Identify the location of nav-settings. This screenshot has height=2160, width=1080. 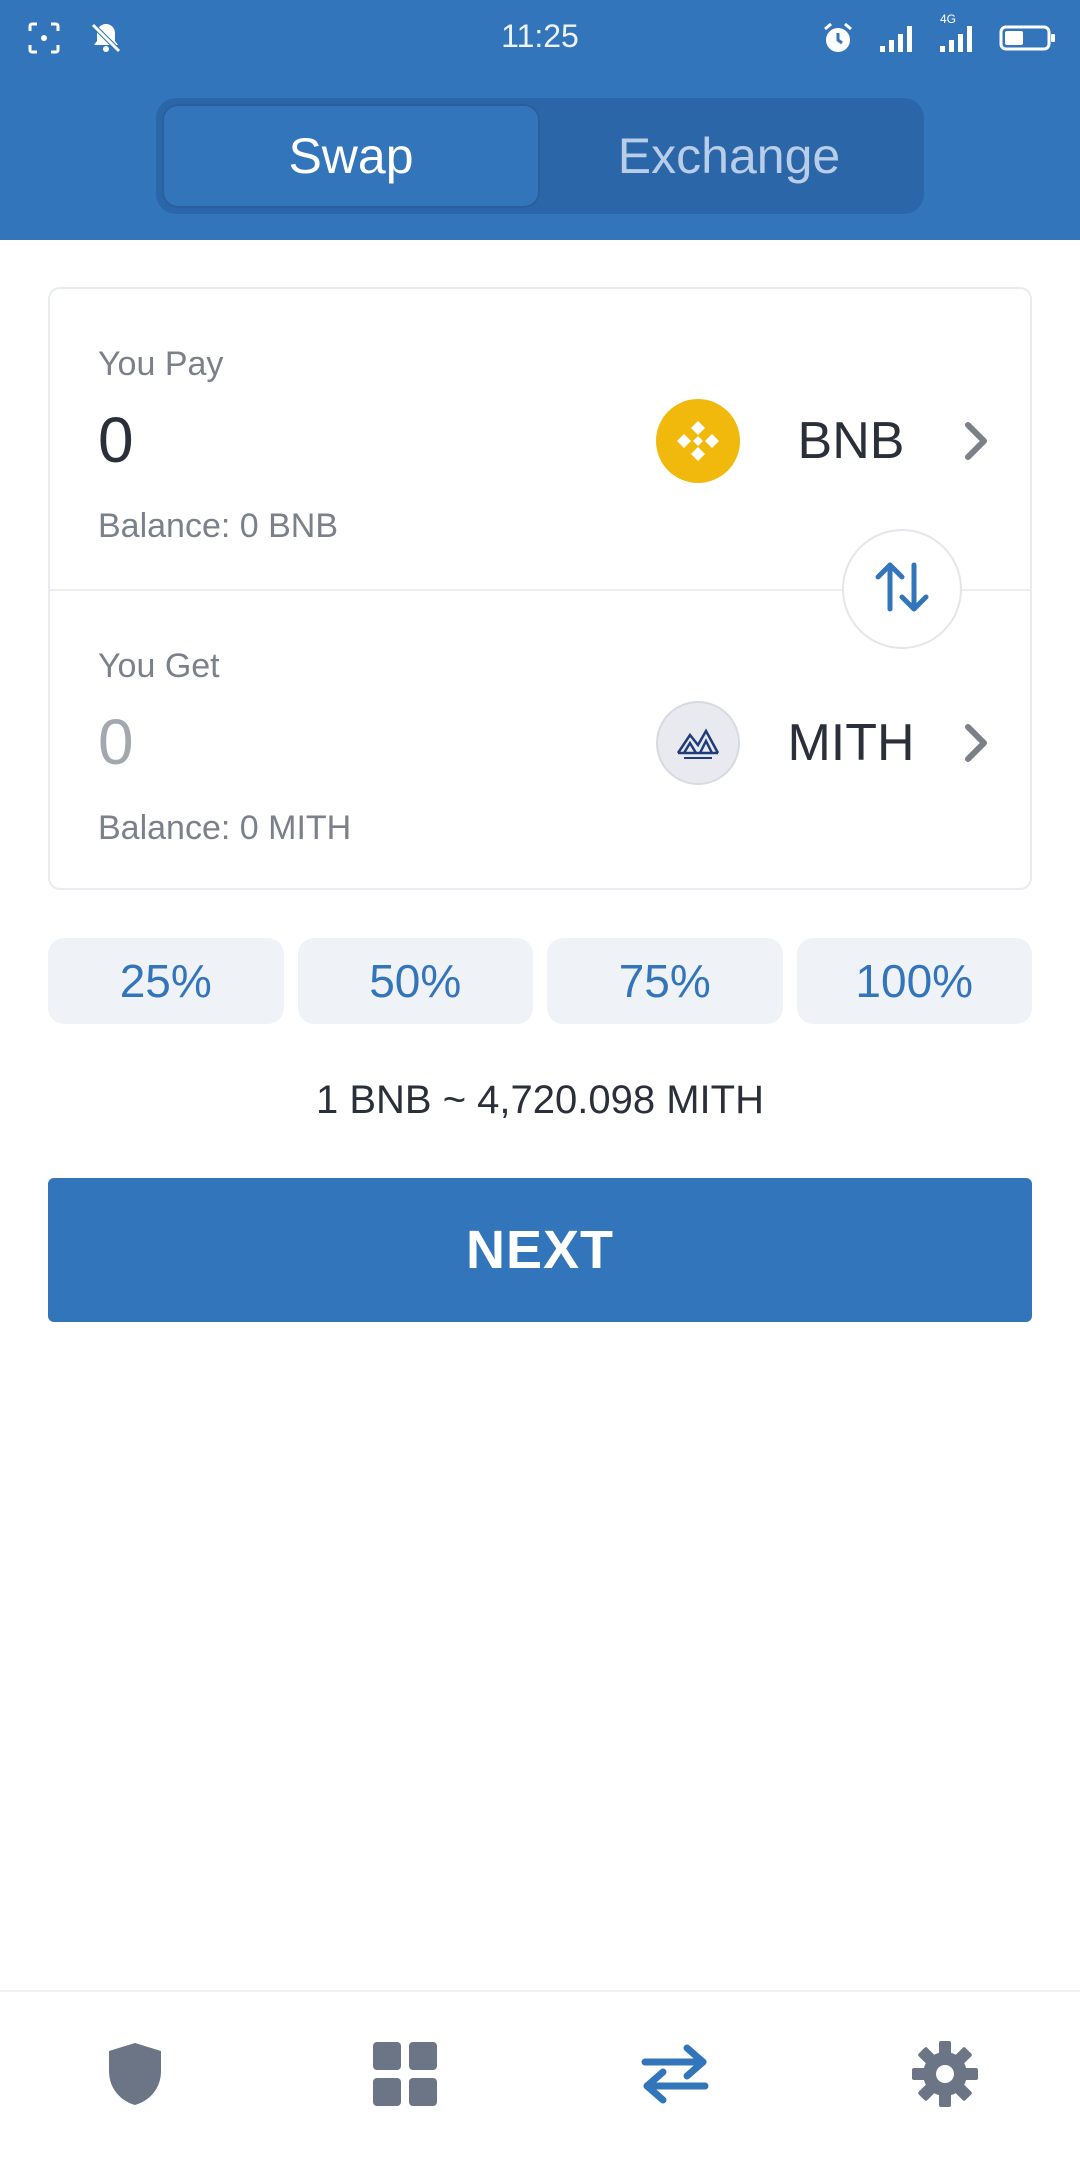
(945, 2076).